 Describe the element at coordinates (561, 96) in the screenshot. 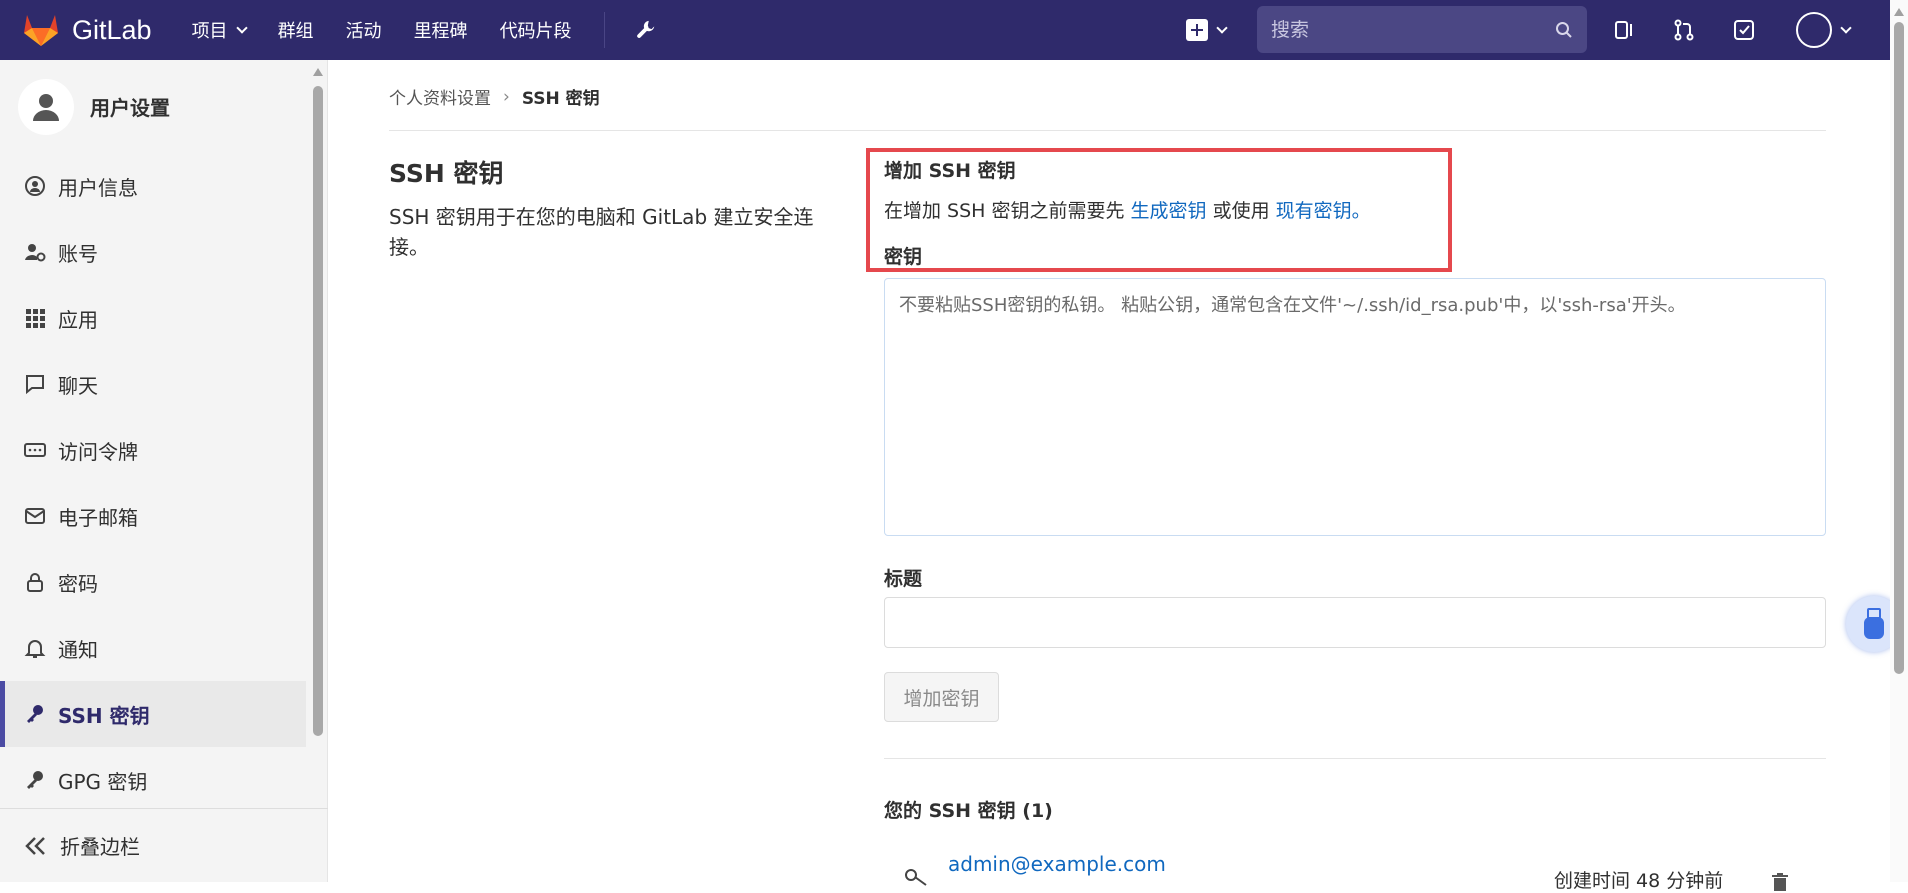

I see `breadcrumb-current: SSH 密钥` at that location.